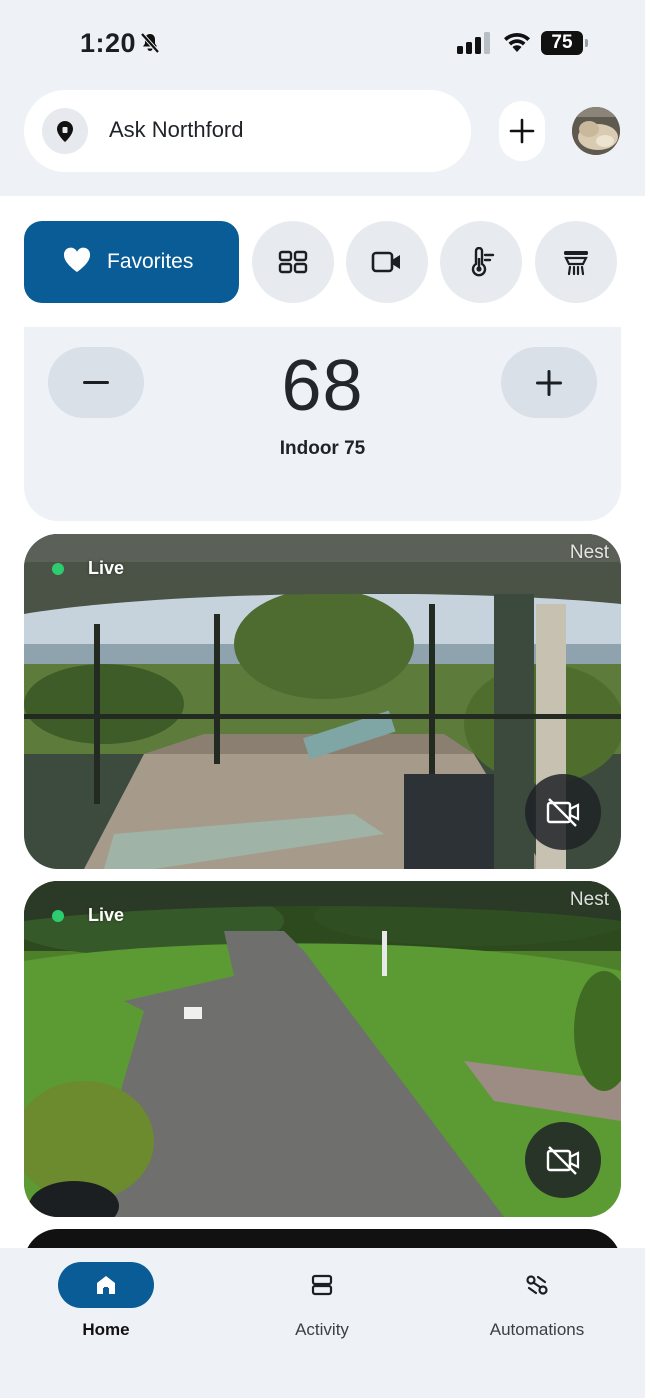  Describe the element at coordinates (322, 448) in the screenshot. I see `indoor-temperature: Indoor 75` at that location.